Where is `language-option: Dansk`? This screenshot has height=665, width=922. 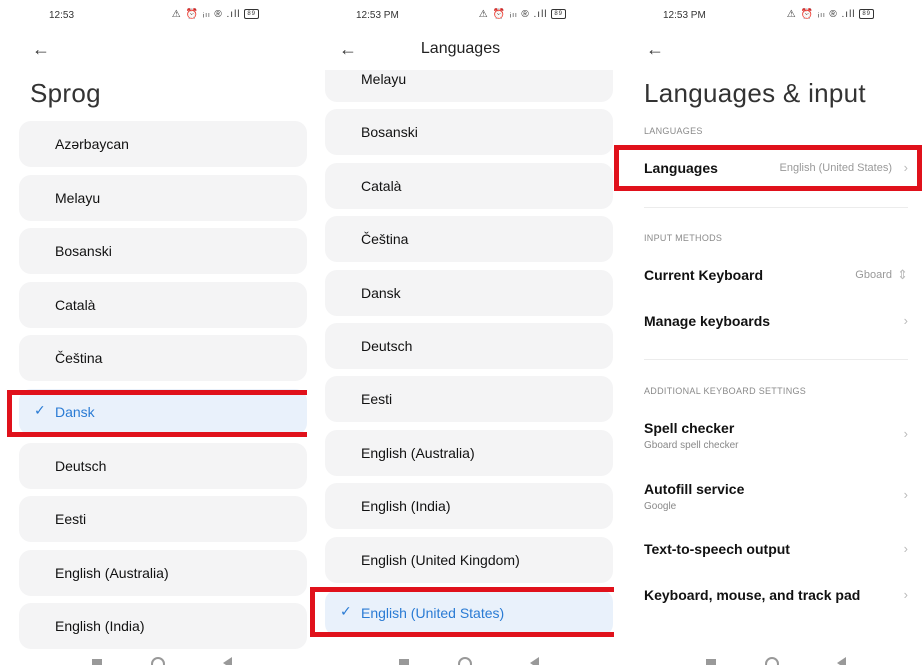
language-option: Dansk is located at coordinates (469, 292).